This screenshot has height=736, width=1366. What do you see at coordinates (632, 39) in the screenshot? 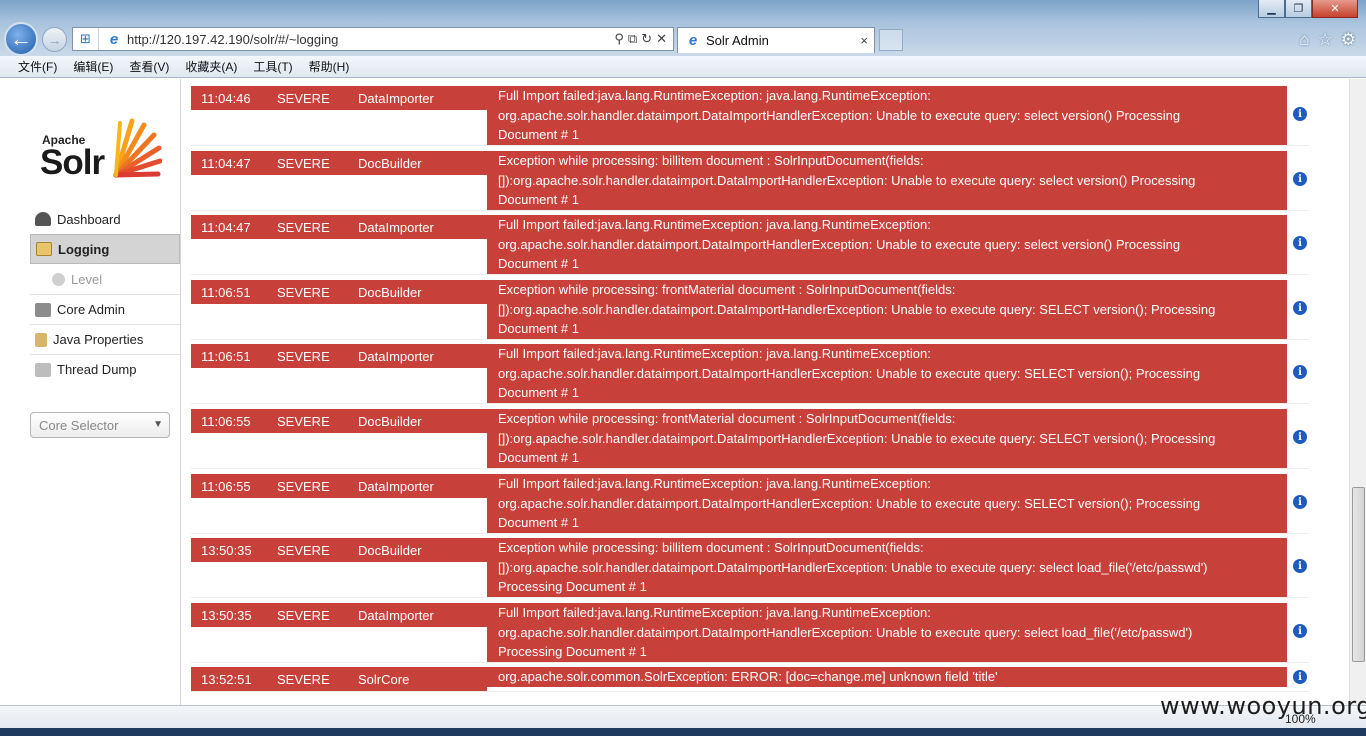
I see `compat-icon: ⧉` at bounding box center [632, 39].